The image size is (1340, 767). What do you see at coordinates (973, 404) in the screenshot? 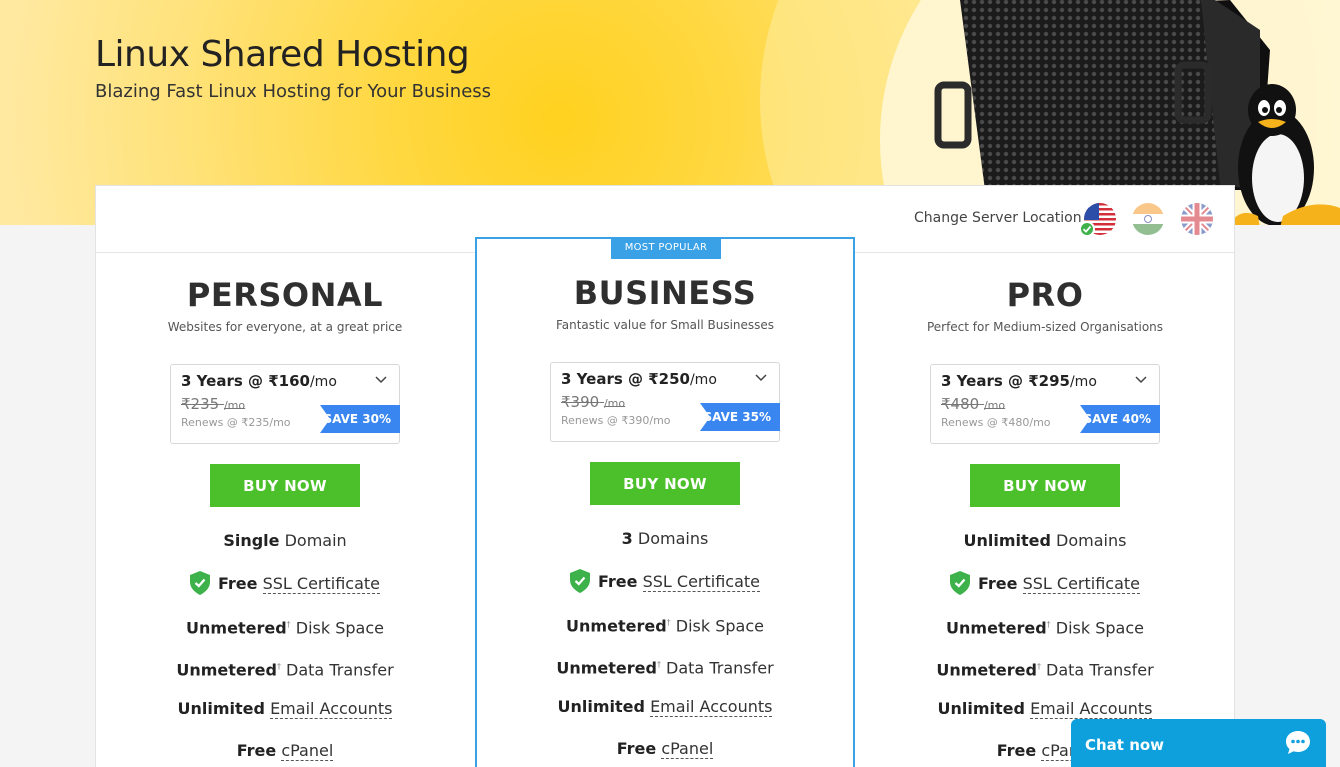
I see `old-price: ₹480 /mo` at bounding box center [973, 404].